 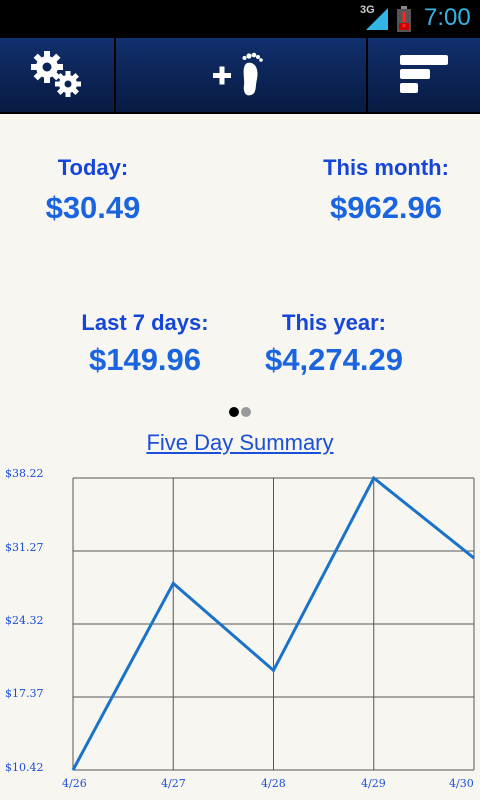 I want to click on year-label: This year:, so click(x=334, y=322).